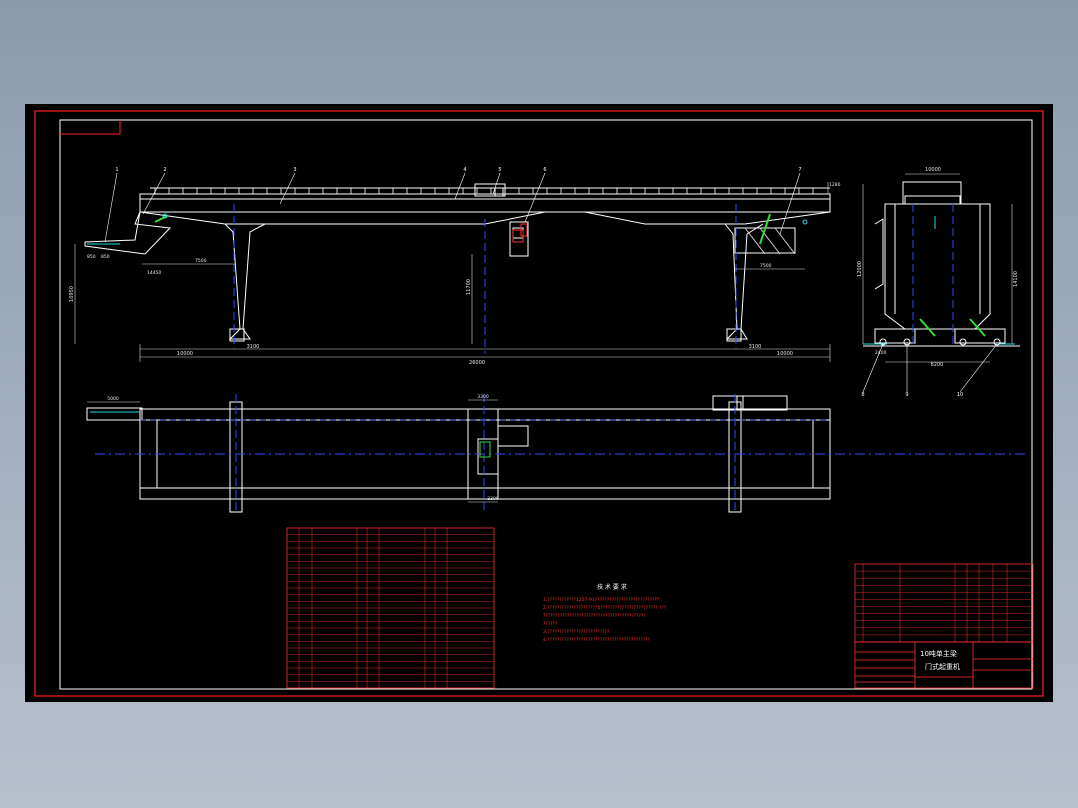  Describe the element at coordinates (294, 170) in the screenshot. I see `callout-label: 3` at that location.